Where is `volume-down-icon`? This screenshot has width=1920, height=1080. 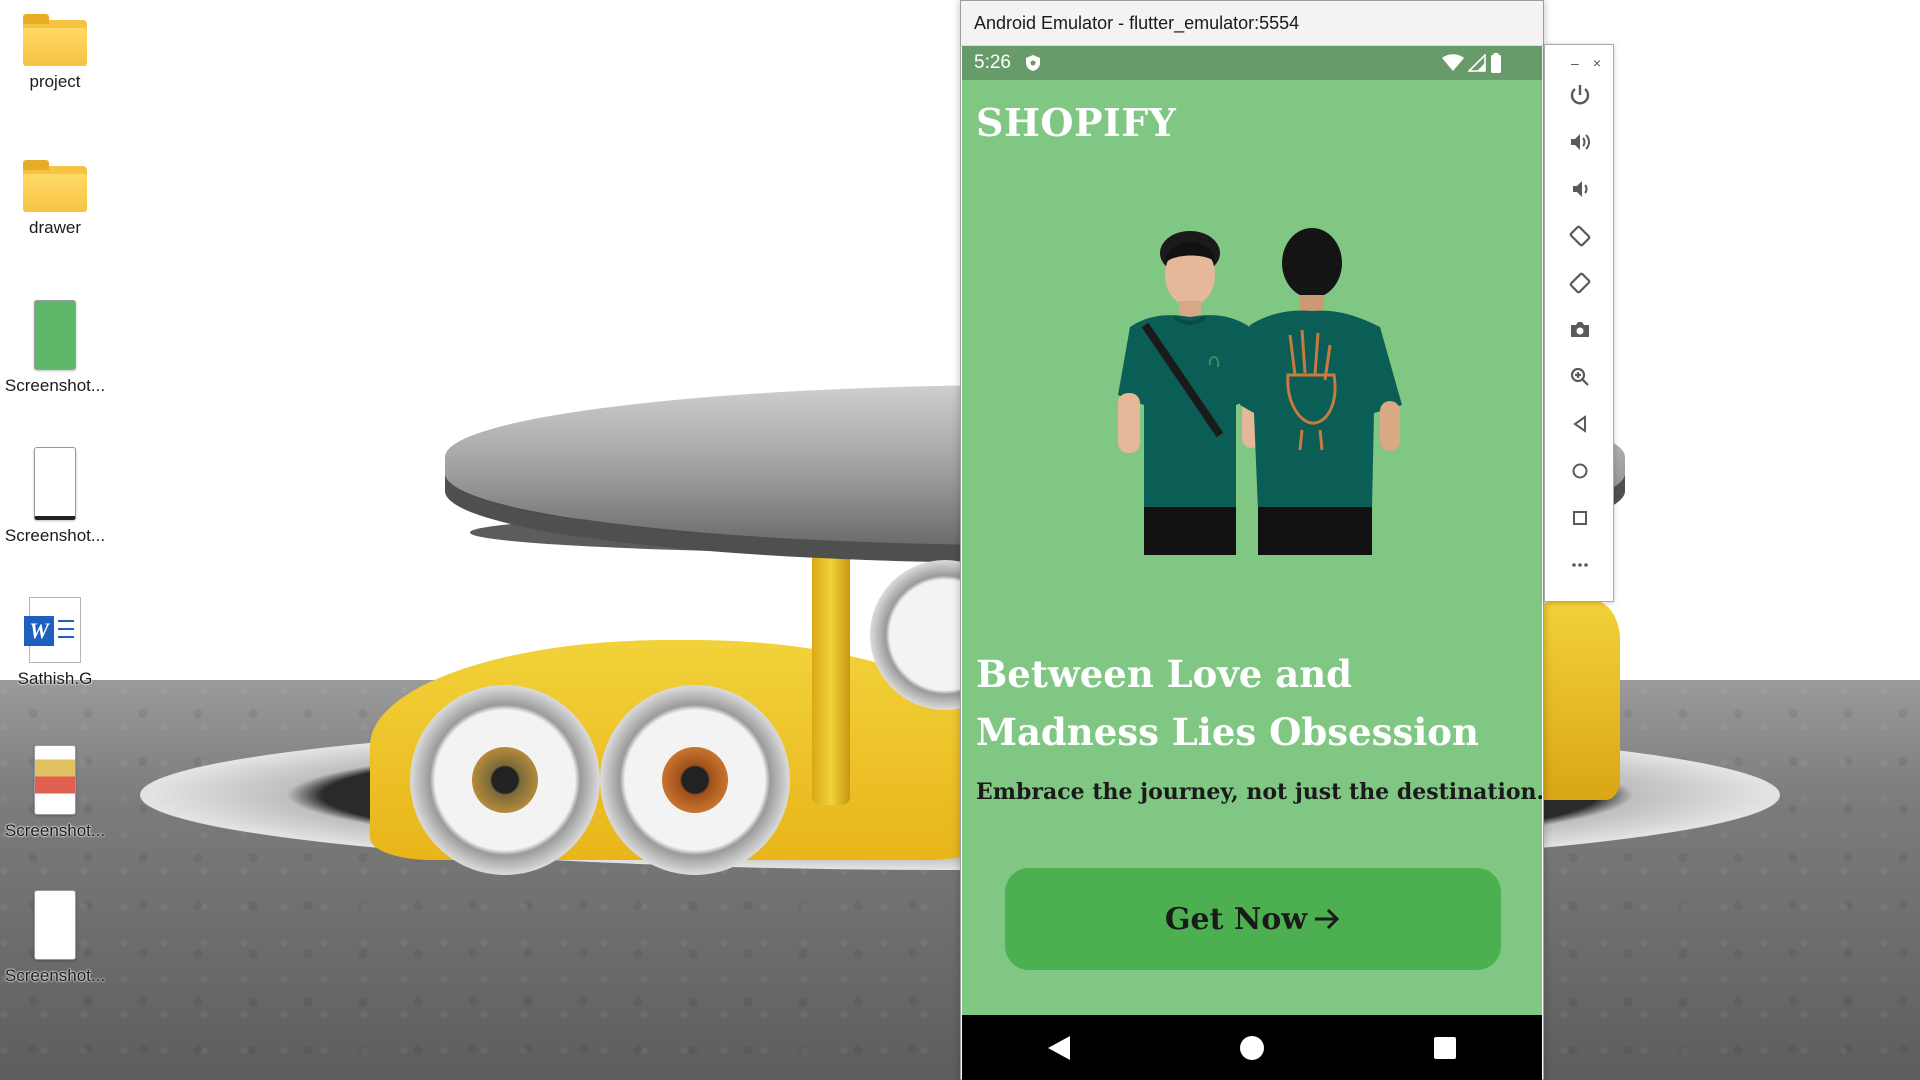 volume-down-icon is located at coordinates (1580, 188).